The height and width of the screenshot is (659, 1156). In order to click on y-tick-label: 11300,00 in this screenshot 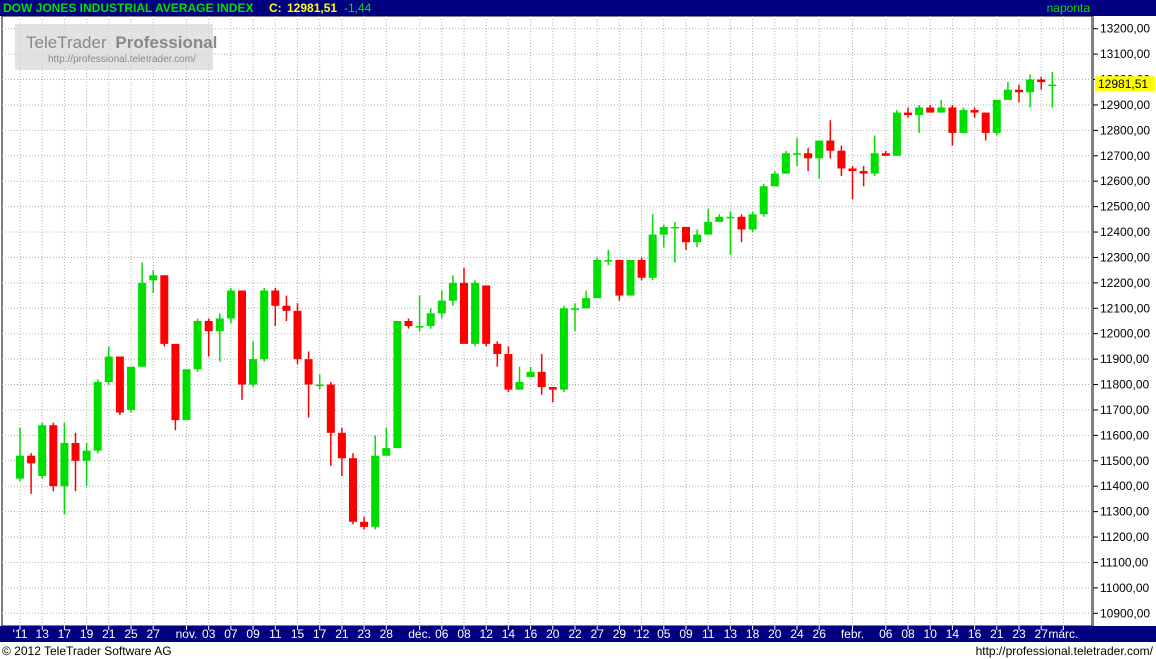, I will do `click(1124, 512)`.